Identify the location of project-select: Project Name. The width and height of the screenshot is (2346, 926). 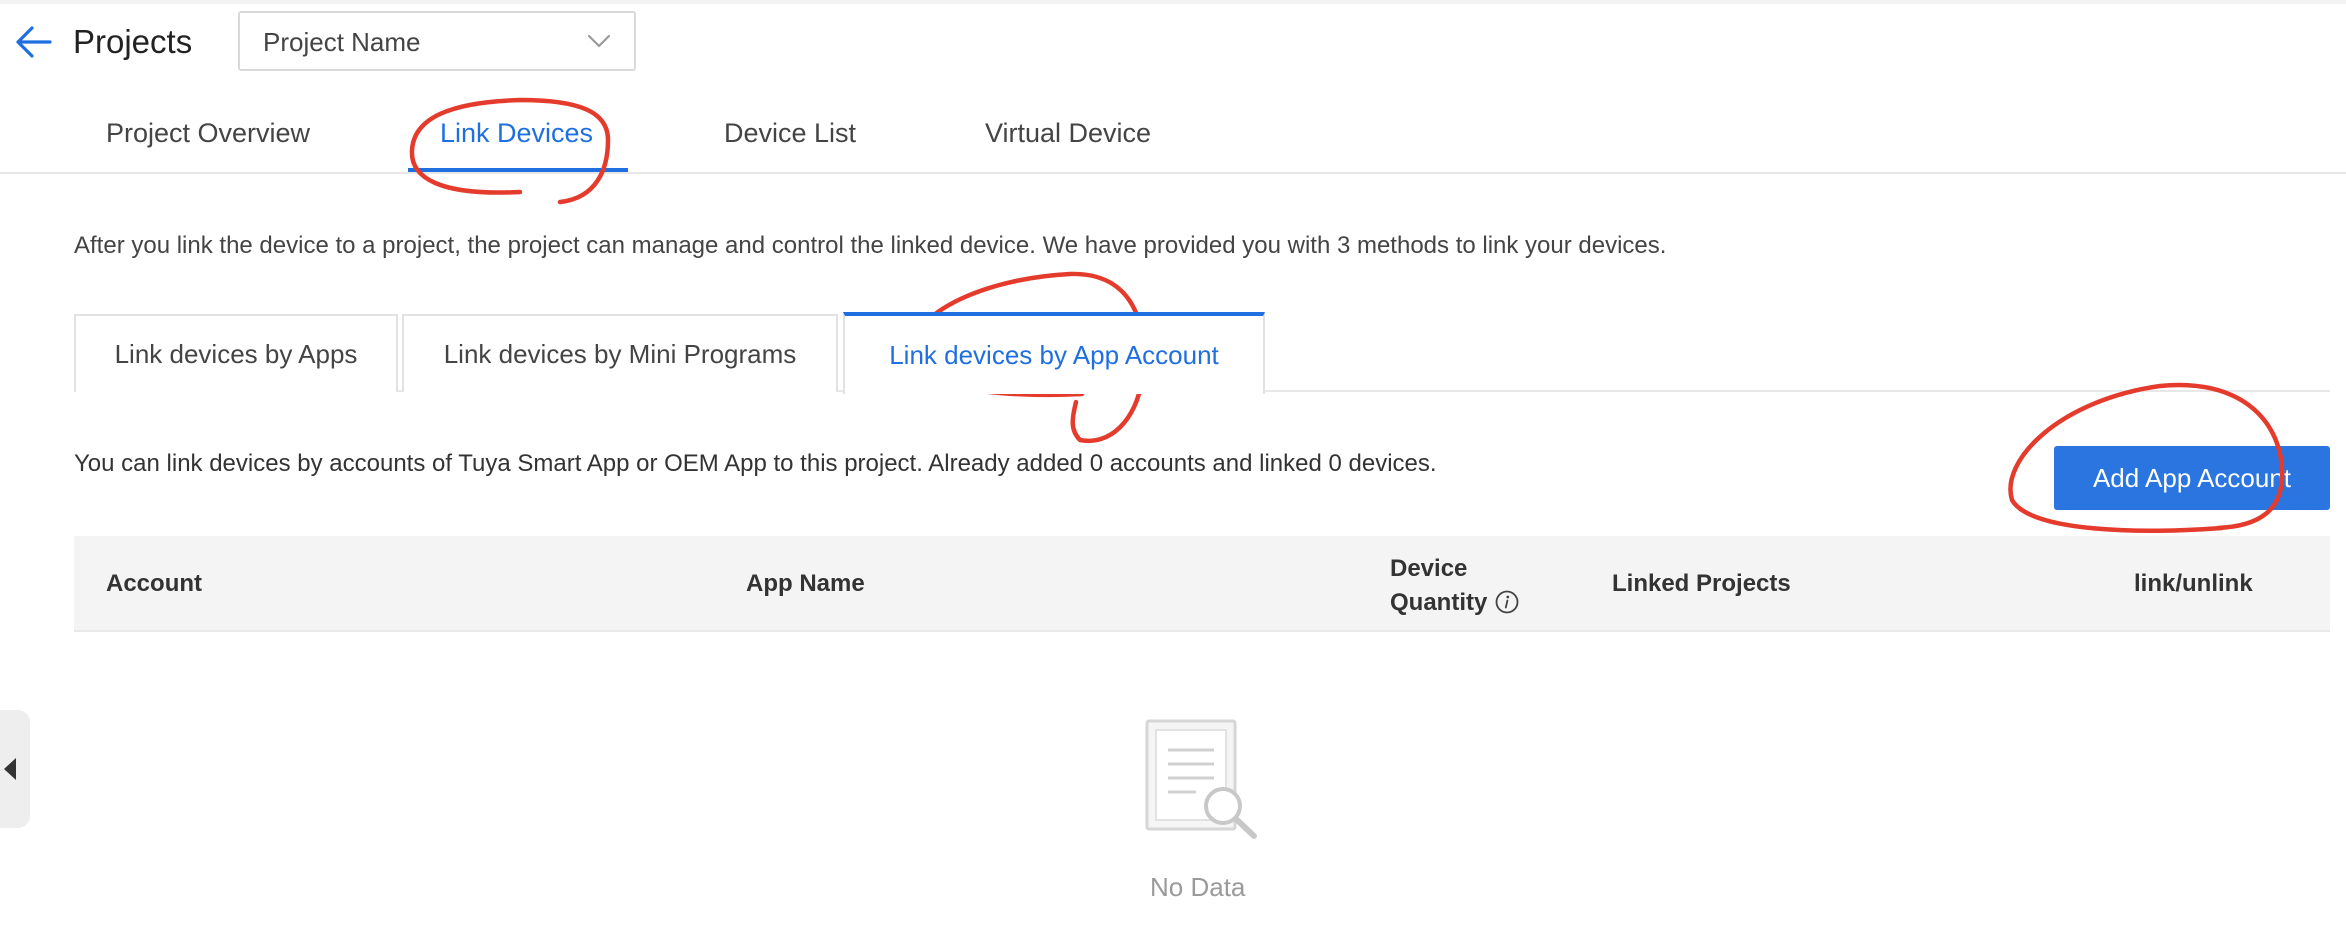
(437, 41).